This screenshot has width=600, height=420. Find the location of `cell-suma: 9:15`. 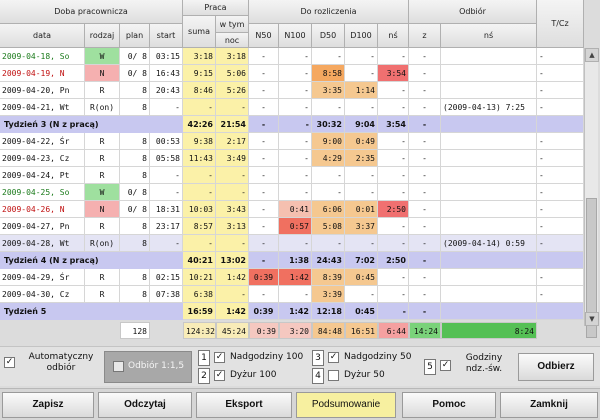

cell-suma: 9:15 is located at coordinates (199, 73).